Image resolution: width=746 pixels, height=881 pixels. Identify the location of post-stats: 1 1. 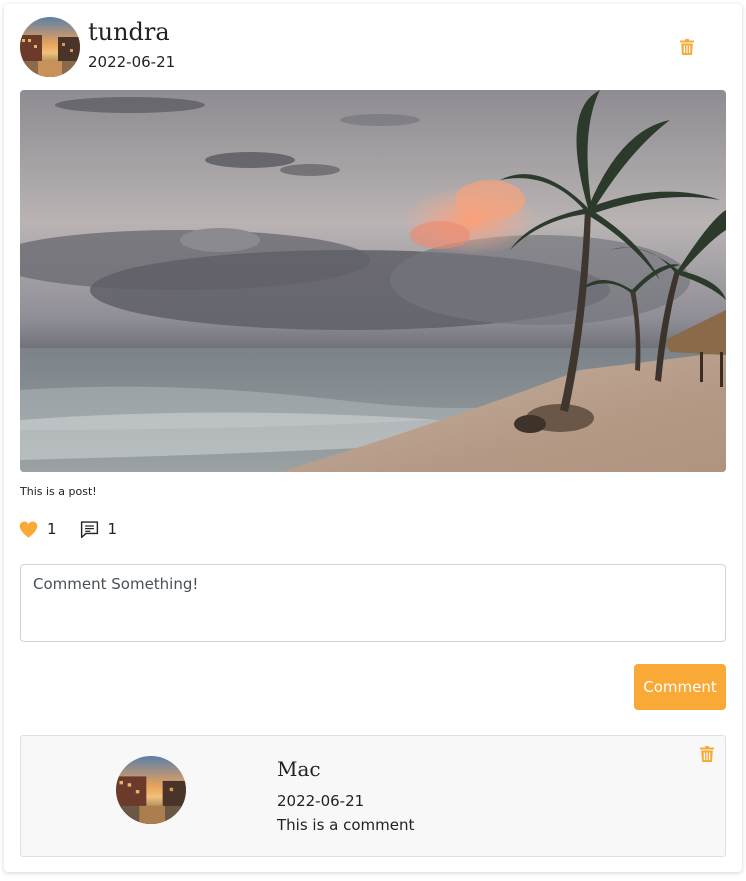
(67, 529).